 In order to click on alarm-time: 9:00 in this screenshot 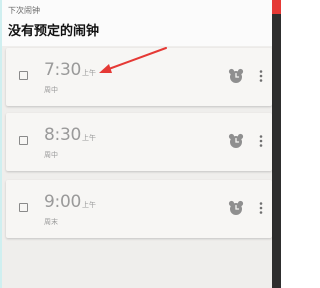, I will do `click(62, 202)`.